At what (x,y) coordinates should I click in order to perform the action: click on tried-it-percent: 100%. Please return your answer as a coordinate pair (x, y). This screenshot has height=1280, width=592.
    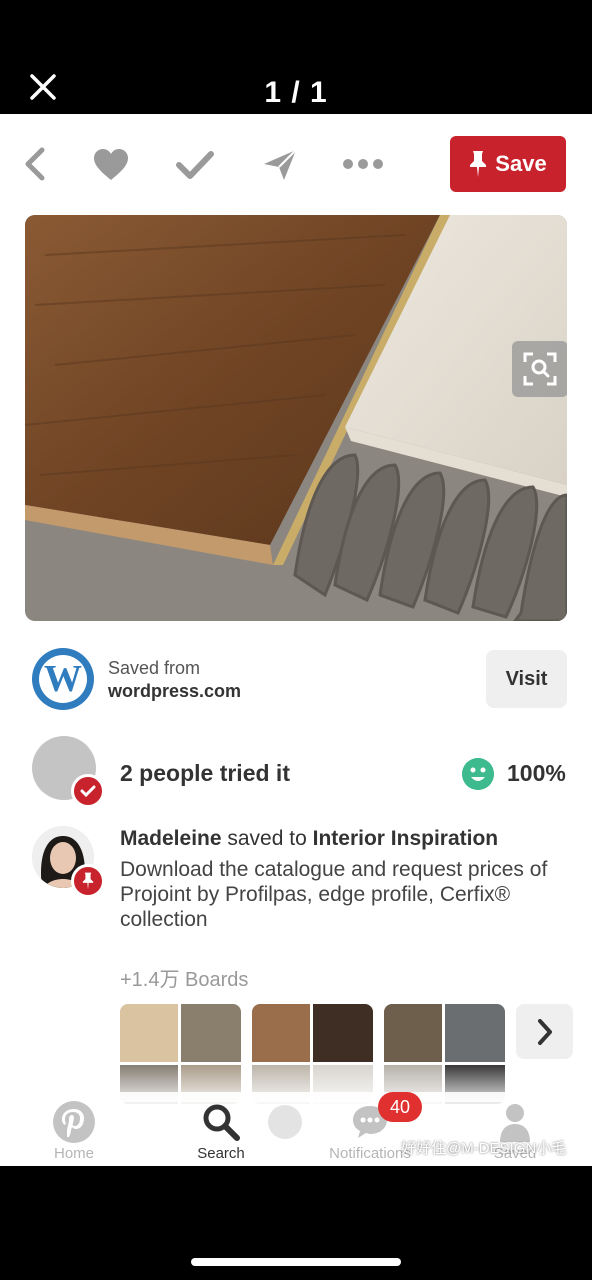
    Looking at the image, I should click on (536, 773).